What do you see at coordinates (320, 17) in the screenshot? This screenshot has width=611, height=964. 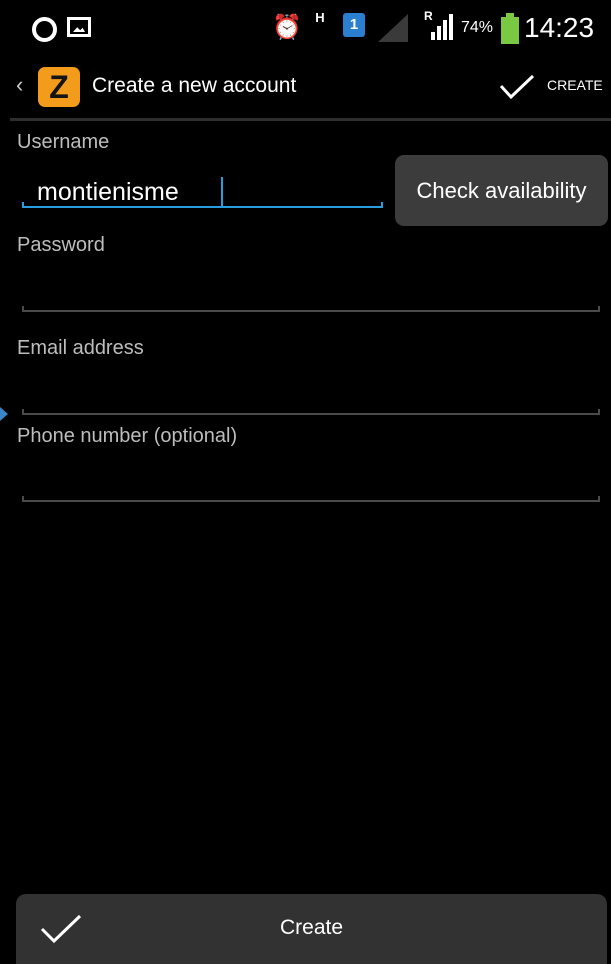 I see `data-h-icon: H` at bounding box center [320, 17].